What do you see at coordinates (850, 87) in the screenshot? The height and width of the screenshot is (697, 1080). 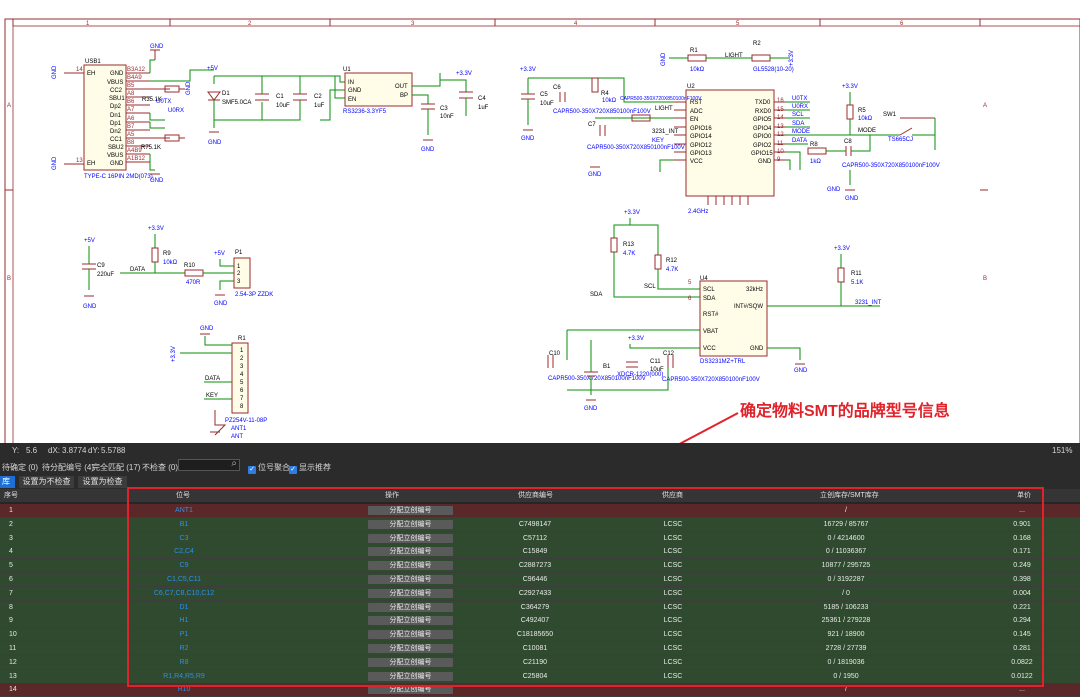 I see `svg-text: +3.3V` at bounding box center [850, 87].